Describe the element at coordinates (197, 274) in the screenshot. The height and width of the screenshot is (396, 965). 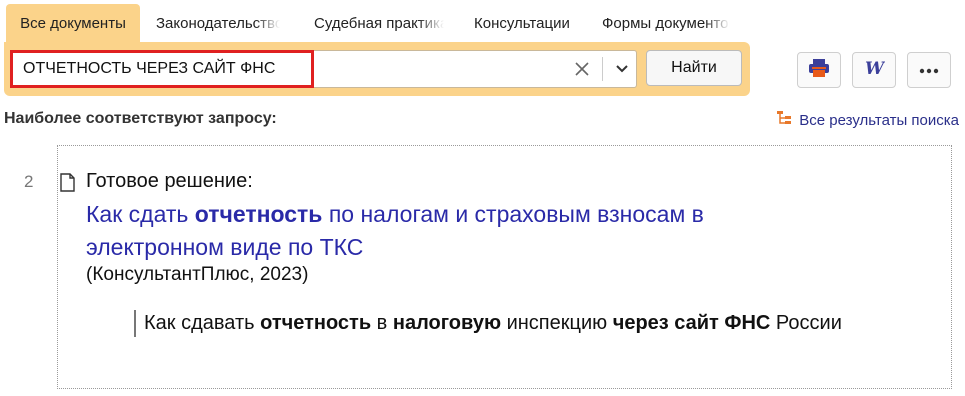
I see `document-source: (КонсультантПлюс, 2023)` at that location.